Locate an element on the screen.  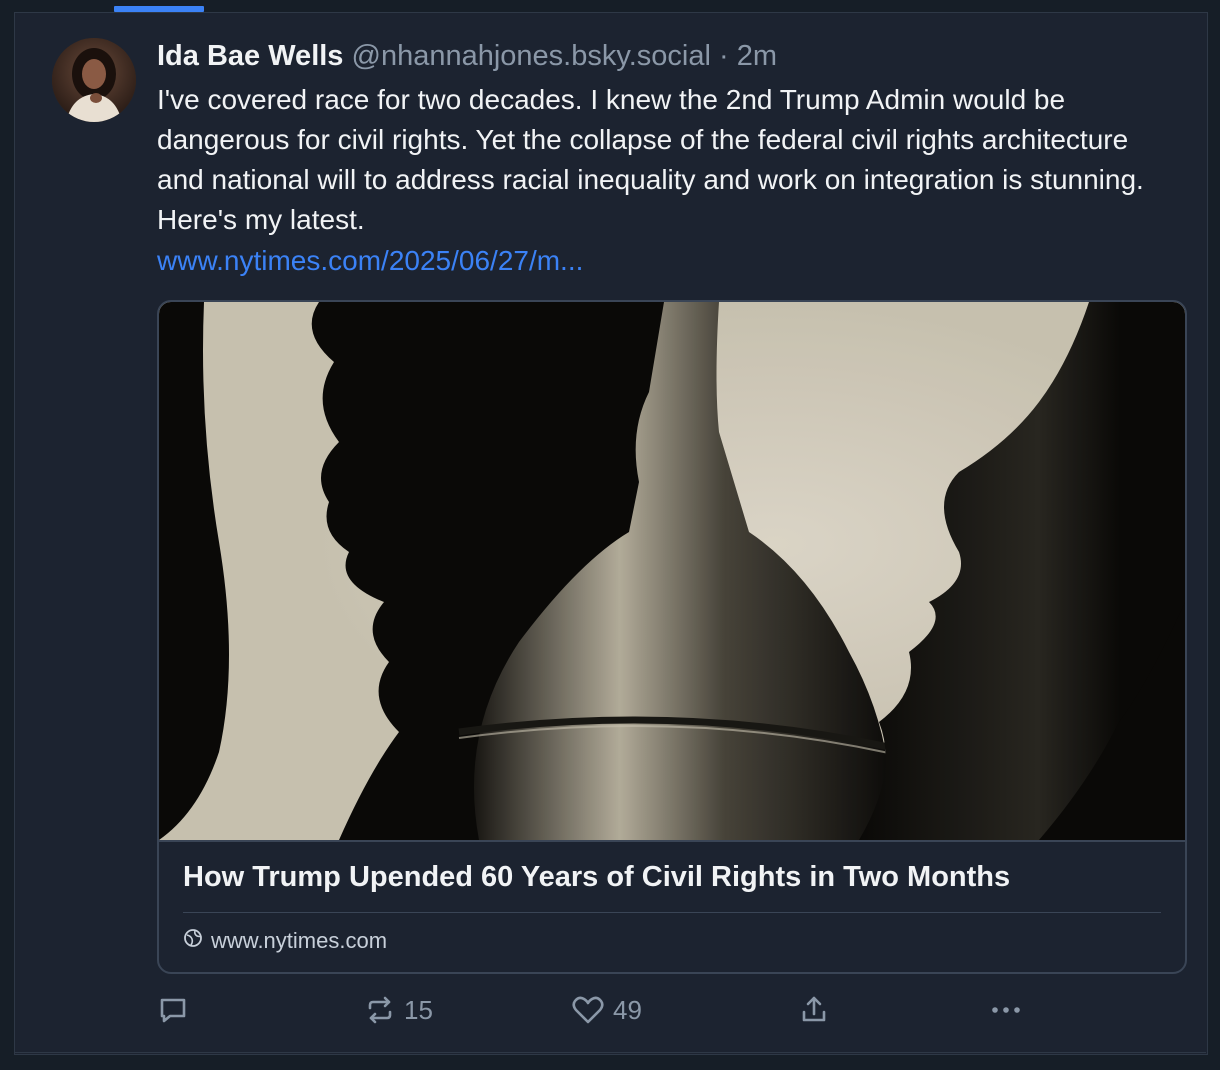
active-tab-indicator is located at coordinates (159, 9).